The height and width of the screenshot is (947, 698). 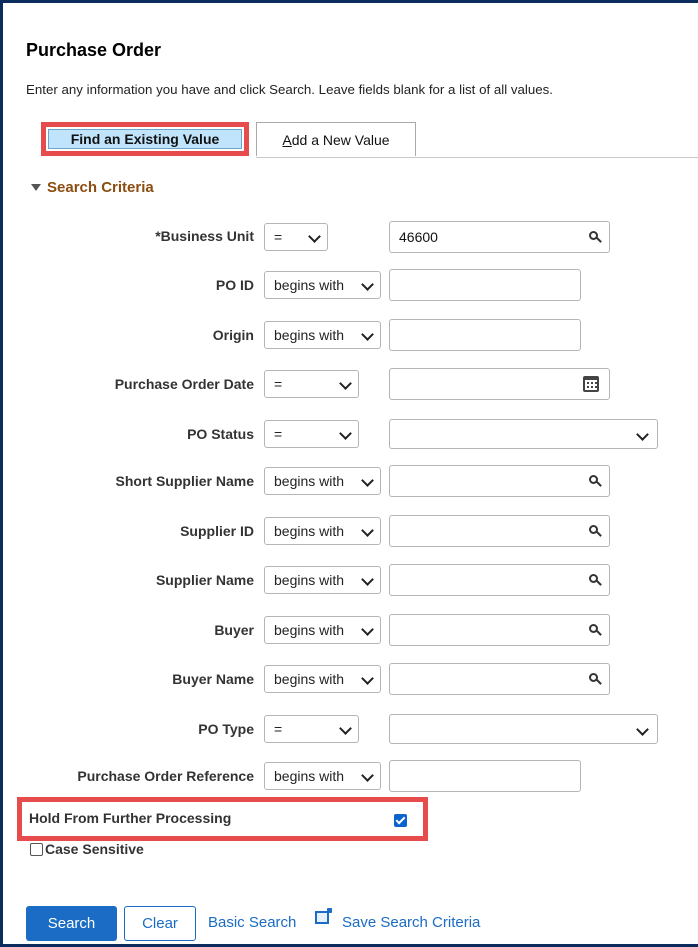 What do you see at coordinates (309, 481) in the screenshot?
I see `short-supplier-name-operator-value: begins with` at bounding box center [309, 481].